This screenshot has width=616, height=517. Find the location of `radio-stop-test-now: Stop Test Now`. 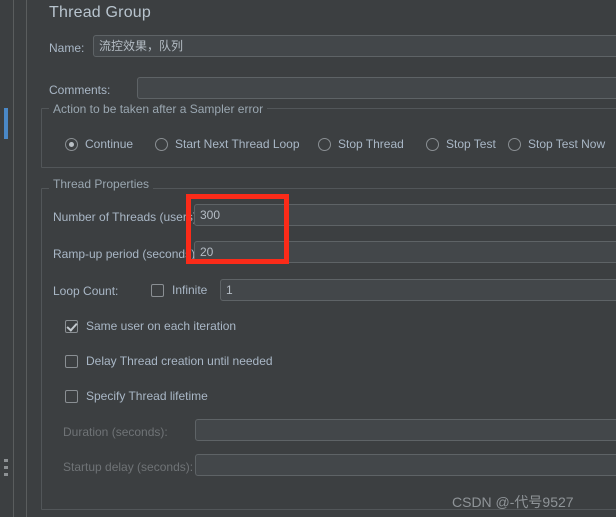

radio-stop-test-now: Stop Test Now is located at coordinates (556, 144).